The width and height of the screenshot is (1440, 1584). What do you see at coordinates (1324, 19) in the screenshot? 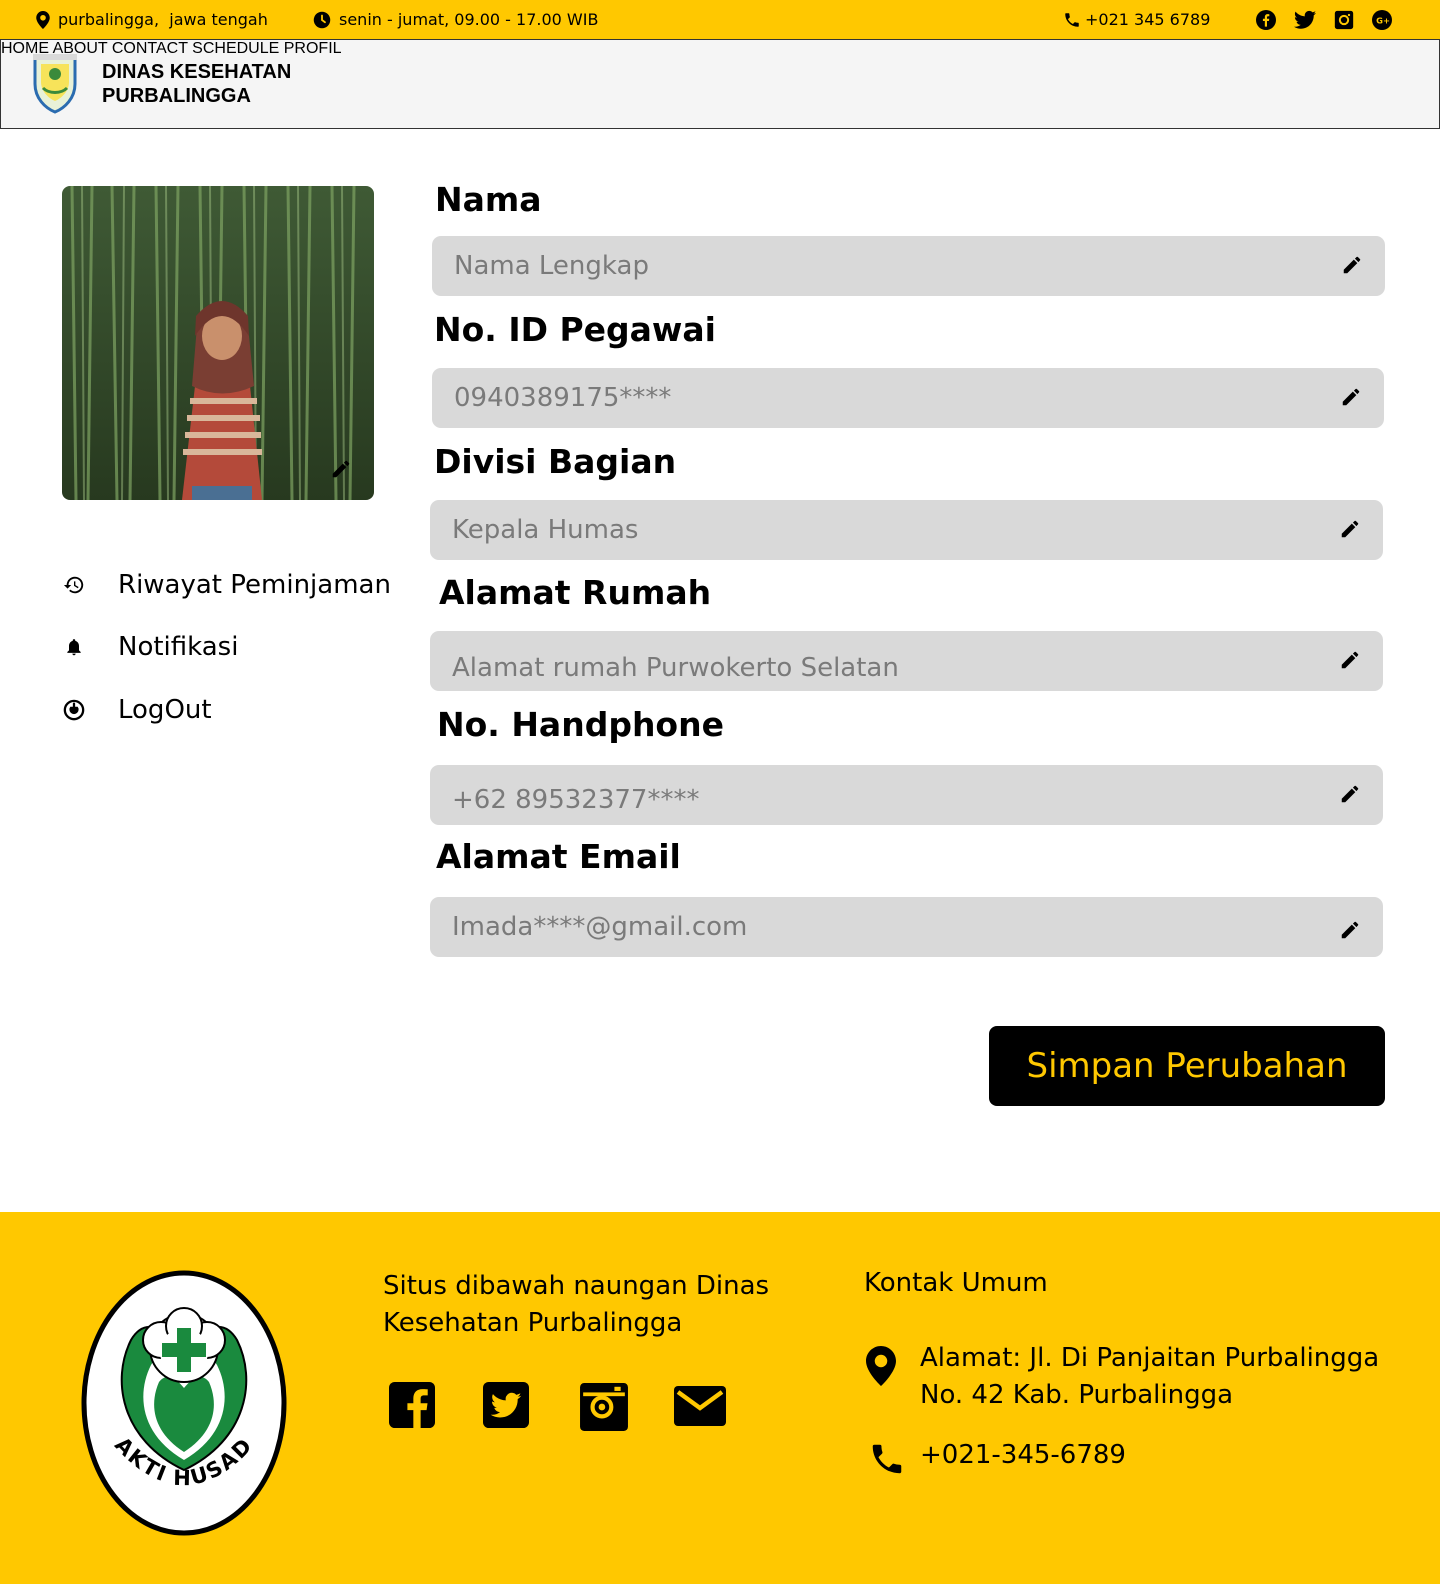
I see `top-social-links: G+` at bounding box center [1324, 19].